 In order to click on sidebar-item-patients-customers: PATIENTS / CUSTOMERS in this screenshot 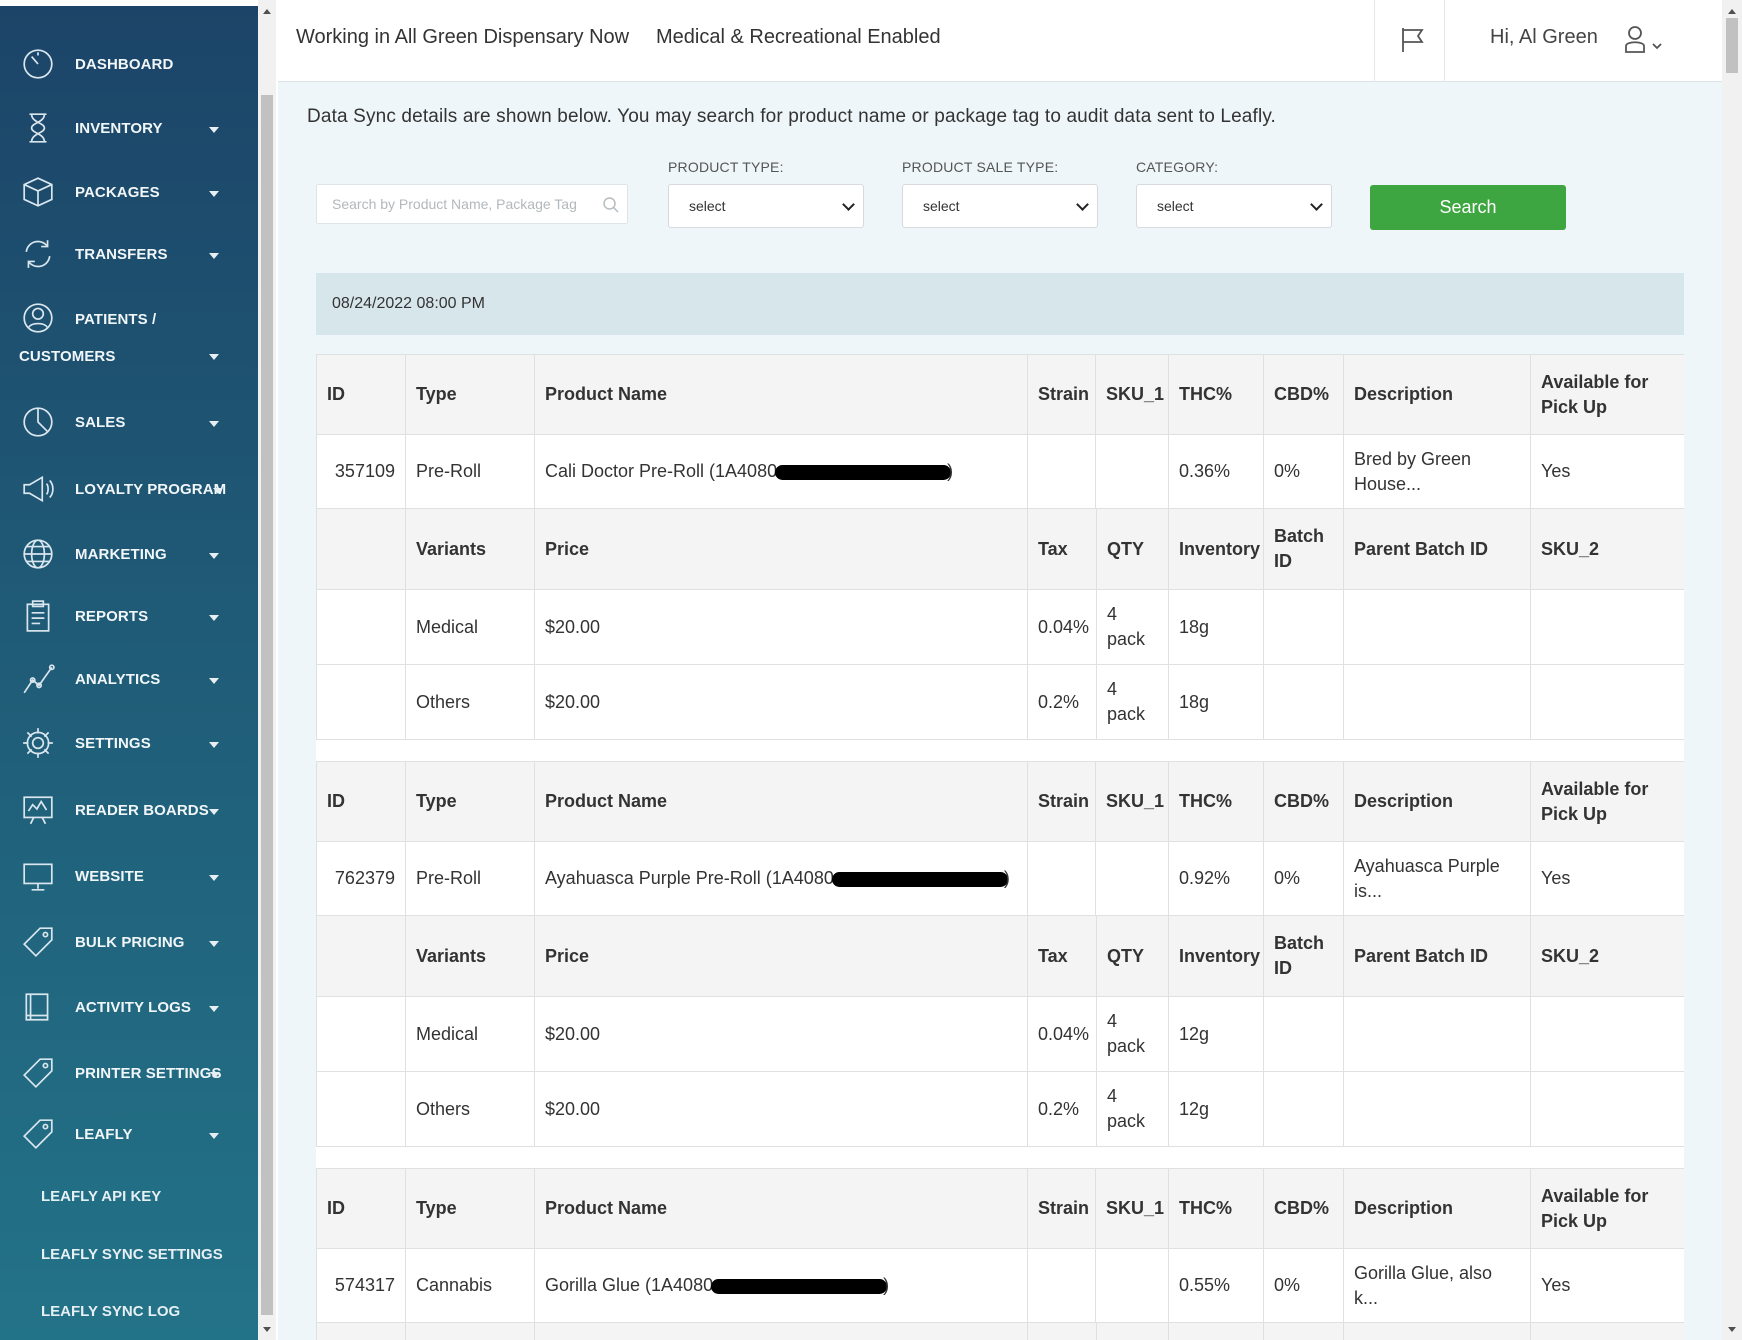, I will do `click(129, 335)`.